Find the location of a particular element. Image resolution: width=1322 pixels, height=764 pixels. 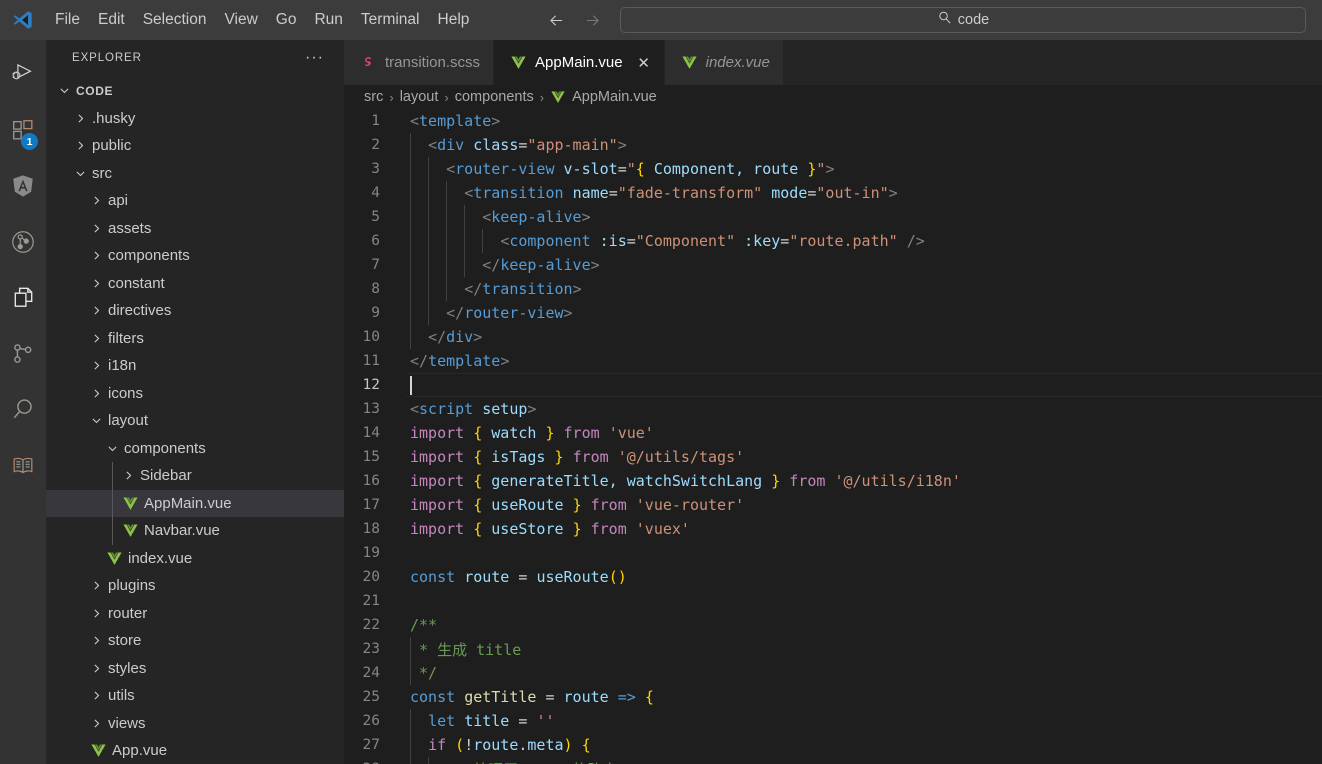

tree-item-i18n: i18n is located at coordinates (195, 366).